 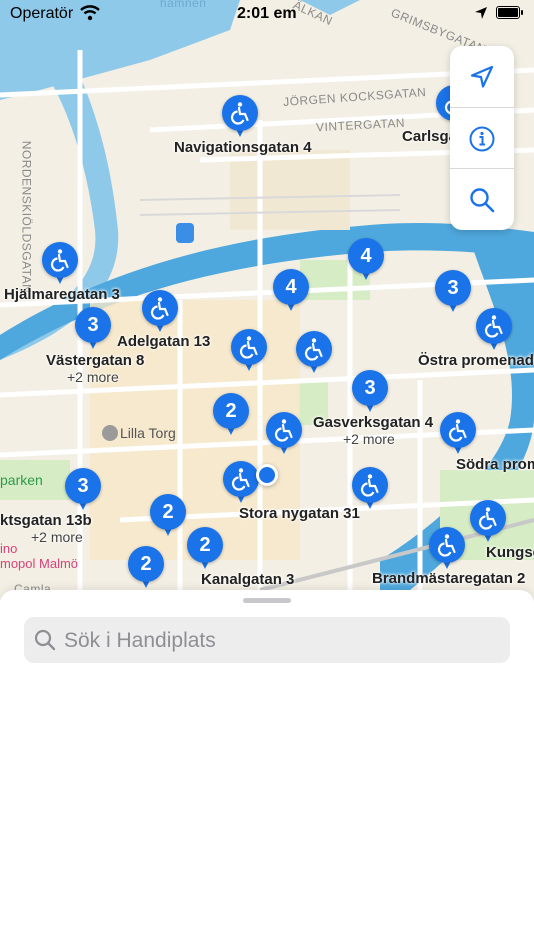 What do you see at coordinates (26, 217) in the screenshot?
I see `street-label: NORDENSKIÖLDSGATAN` at bounding box center [26, 217].